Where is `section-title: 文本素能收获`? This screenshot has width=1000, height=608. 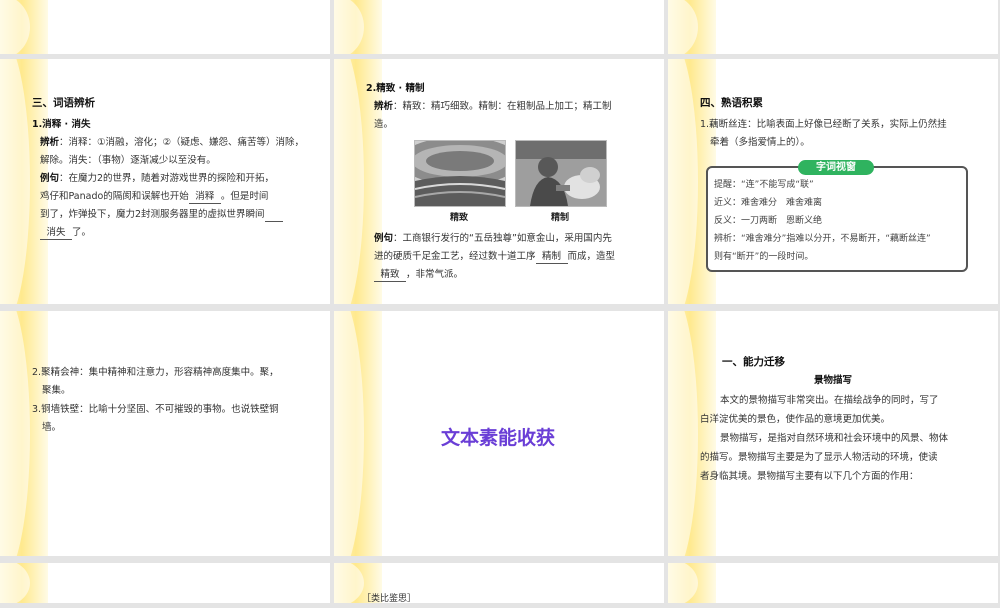 section-title: 文本素能收获 is located at coordinates (497, 438).